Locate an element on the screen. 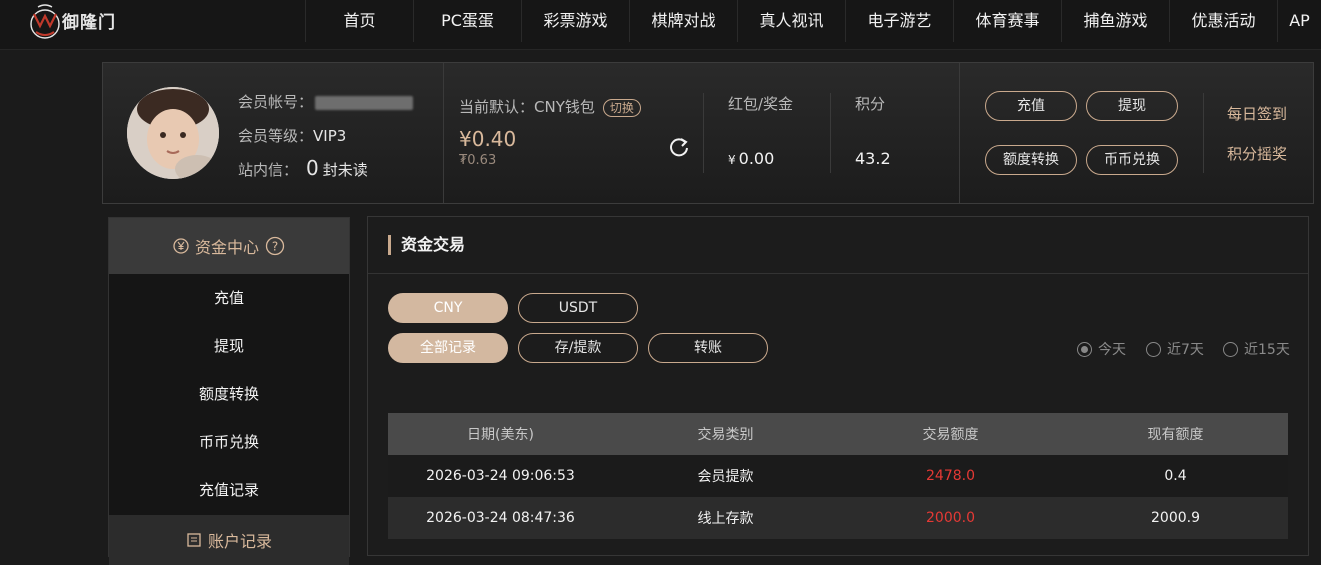 Image resolution: width=1321 pixels, height=565 pixels. unread-count: 0 is located at coordinates (312, 168).